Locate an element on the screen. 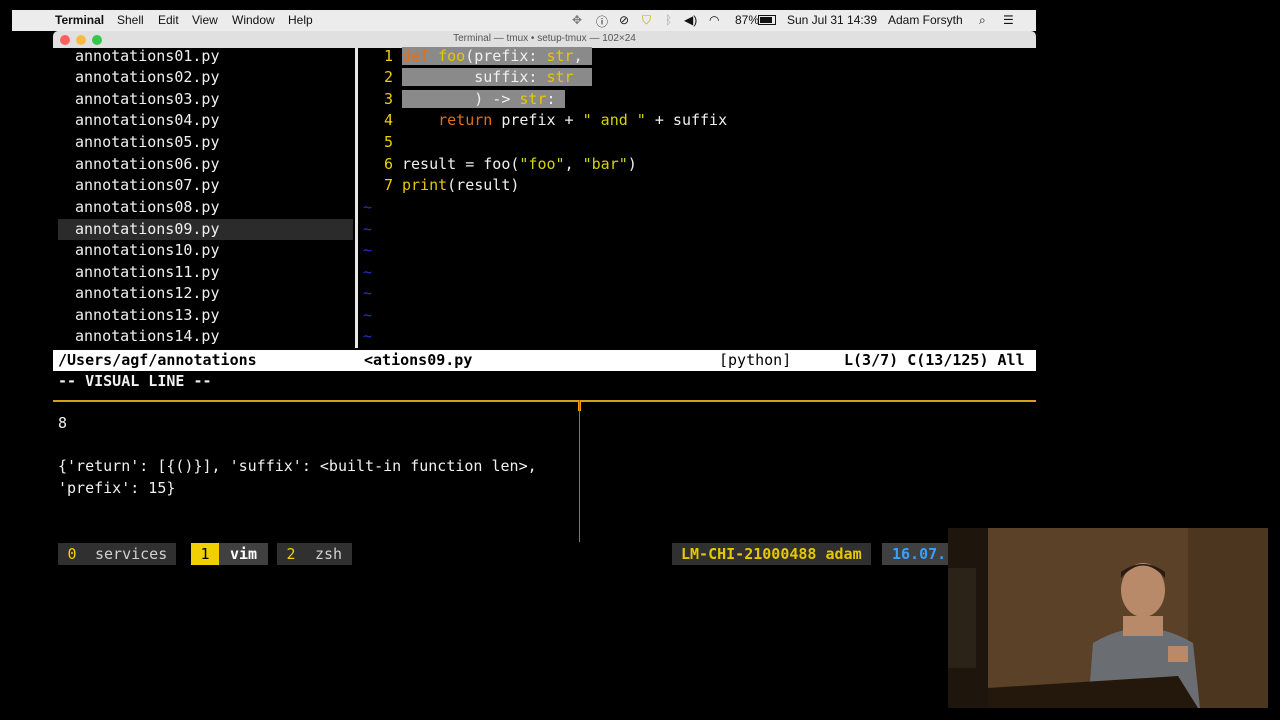 The width and height of the screenshot is (1280, 720). username: adam is located at coordinates (843, 554).